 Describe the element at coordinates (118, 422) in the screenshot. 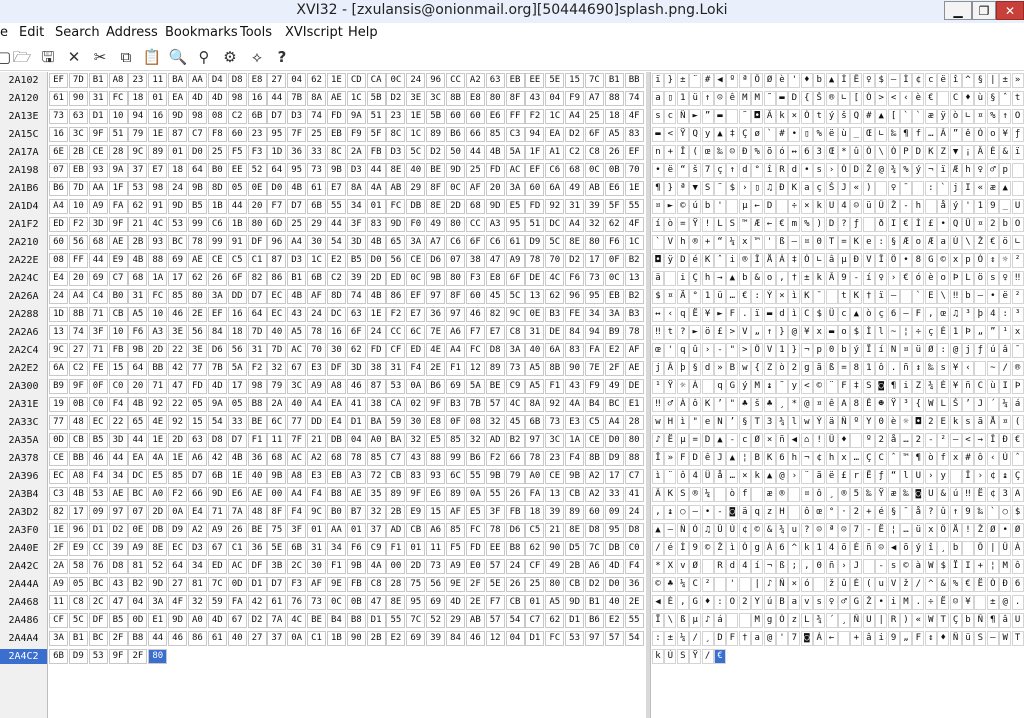

I see `hex-byte-cell: 22` at that location.